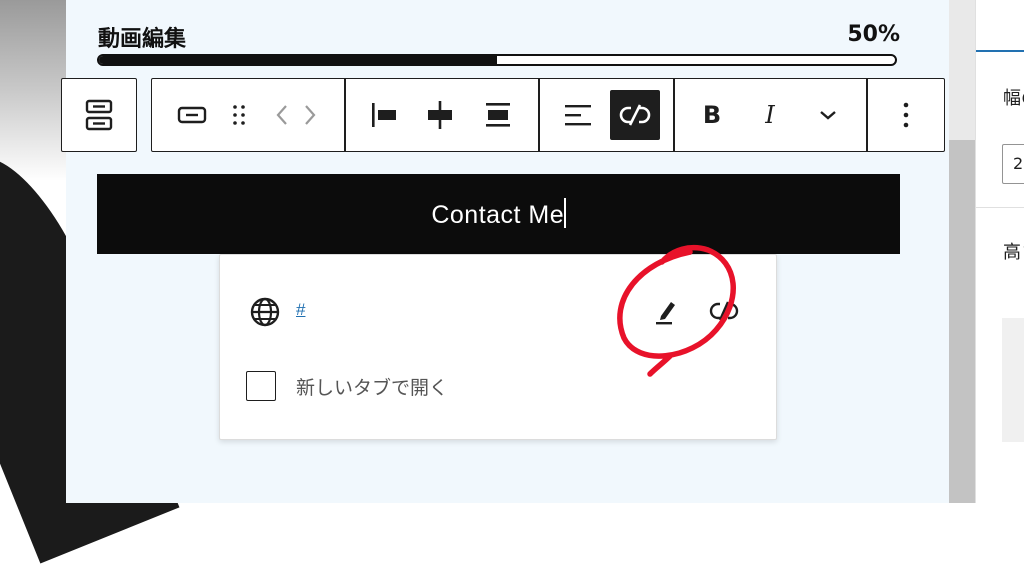 This screenshot has height=564, width=1024. I want to click on height-options-panel, so click(1013, 380).